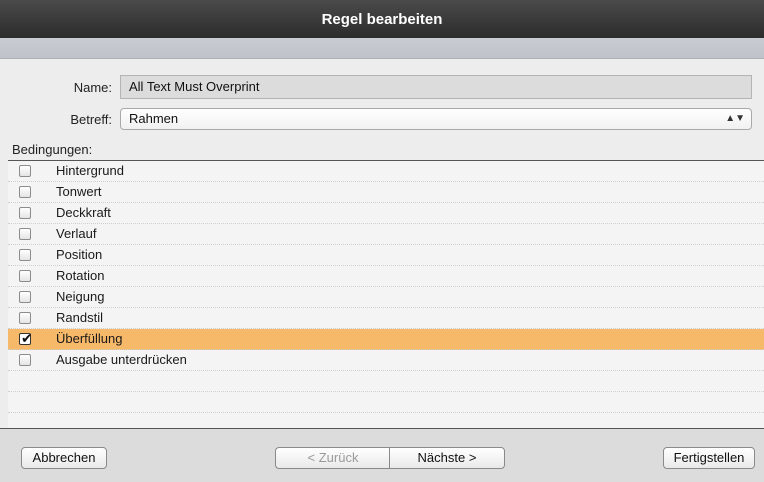 Image resolution: width=764 pixels, height=482 pixels. Describe the element at coordinates (382, 48) in the screenshot. I see `toolbar-strip` at that location.